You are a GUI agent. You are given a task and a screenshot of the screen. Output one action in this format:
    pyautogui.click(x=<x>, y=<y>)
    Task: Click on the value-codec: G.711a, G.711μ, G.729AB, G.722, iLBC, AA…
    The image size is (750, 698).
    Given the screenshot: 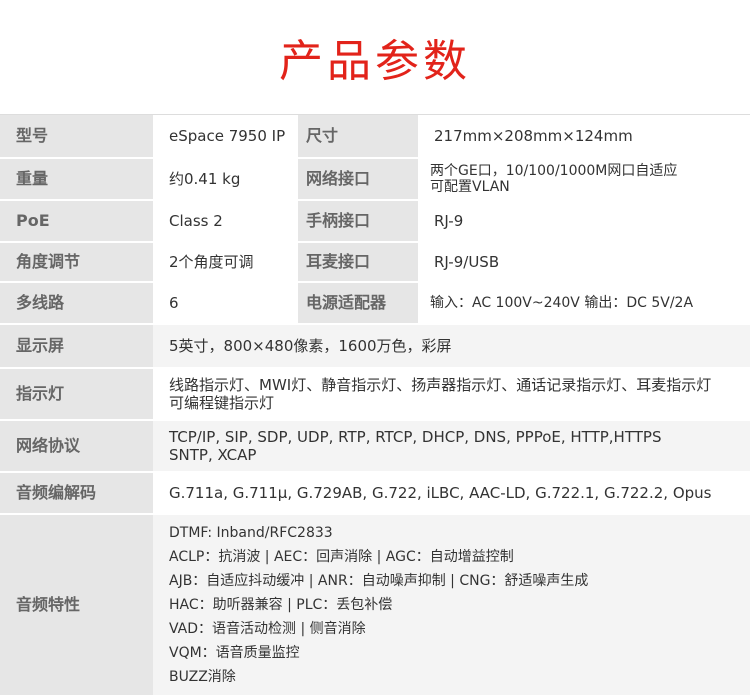 What is the action you would take?
    pyautogui.click(x=451, y=493)
    